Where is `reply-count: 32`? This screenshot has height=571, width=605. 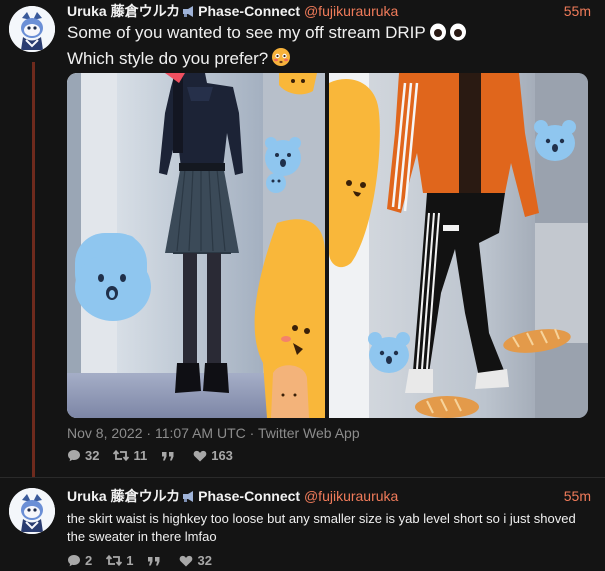 reply-count: 32 is located at coordinates (92, 455).